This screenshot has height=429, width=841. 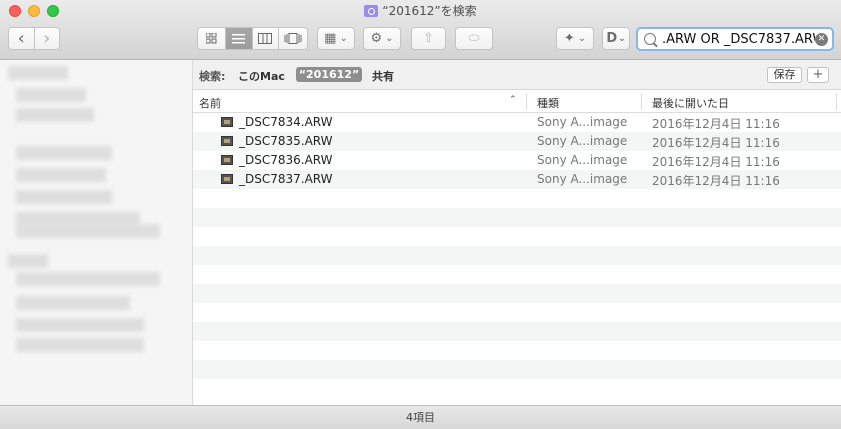 I want to click on save-search-button: 保存, so click(x=784, y=75).